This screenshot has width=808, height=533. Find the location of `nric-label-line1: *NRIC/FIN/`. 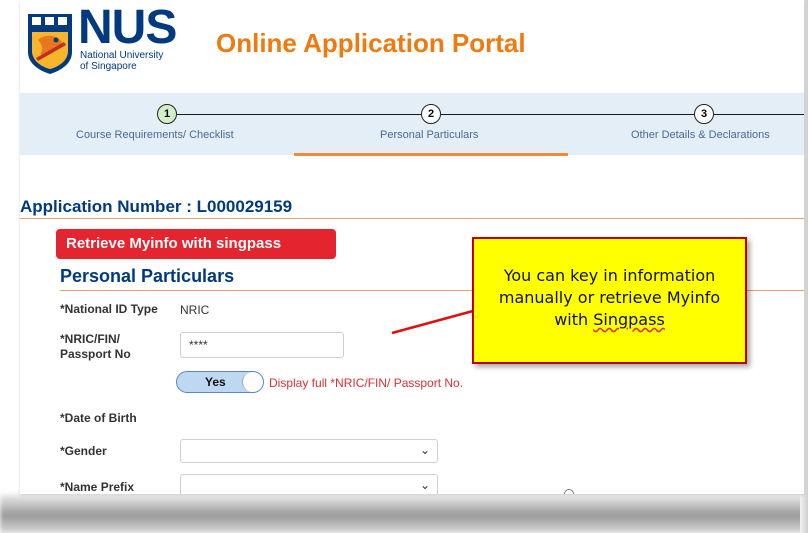

nric-label-line1: *NRIC/FIN/ is located at coordinates (90, 339).